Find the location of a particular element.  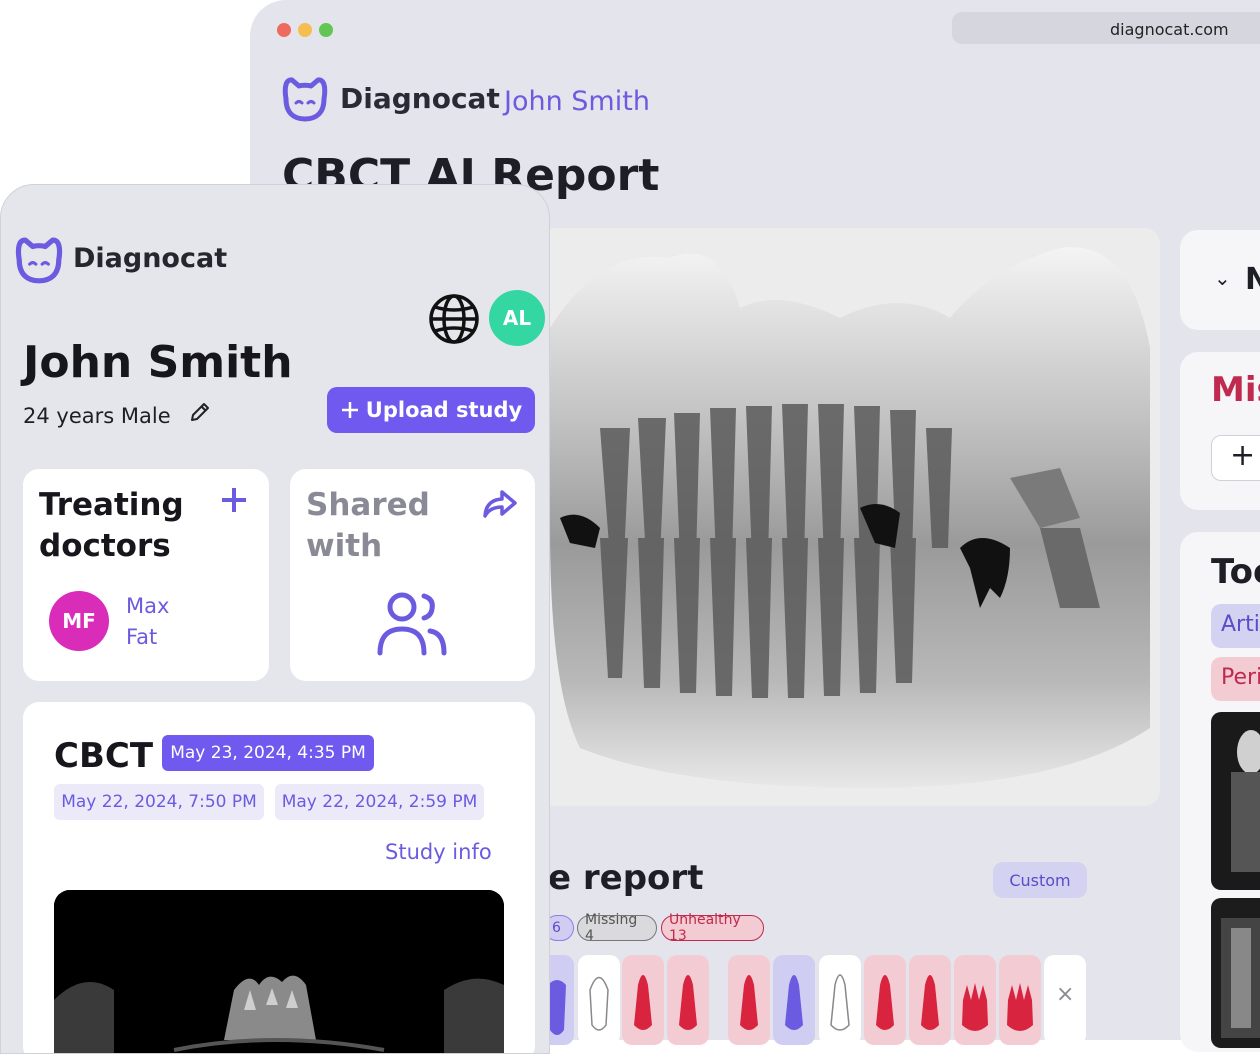

close-window-dot is located at coordinates (284, 30).